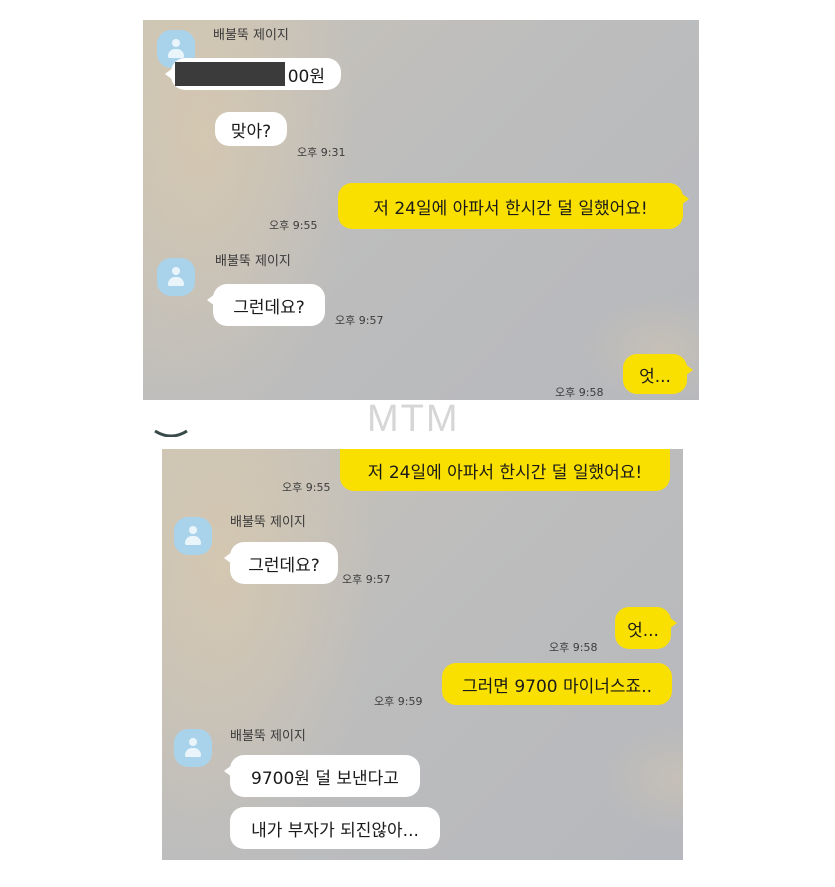  I want to click on message-bubble-right: 맞아?, so click(251, 129).